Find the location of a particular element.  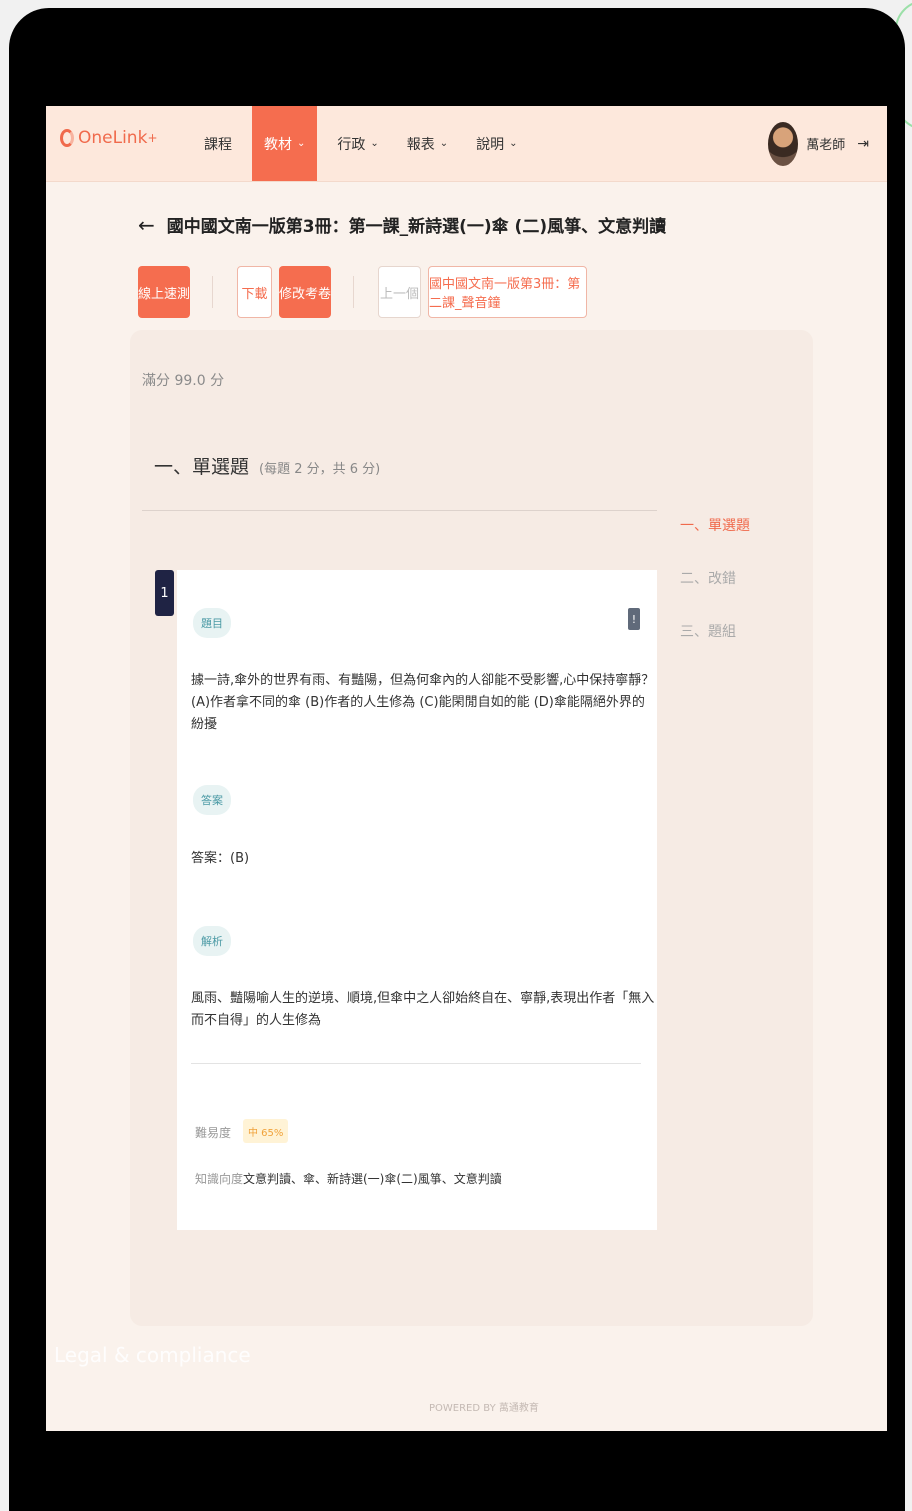

knowledge-value: 文意判讀、傘、新詩選(一)傘(二)風箏、文意判讀 is located at coordinates (372, 1179).